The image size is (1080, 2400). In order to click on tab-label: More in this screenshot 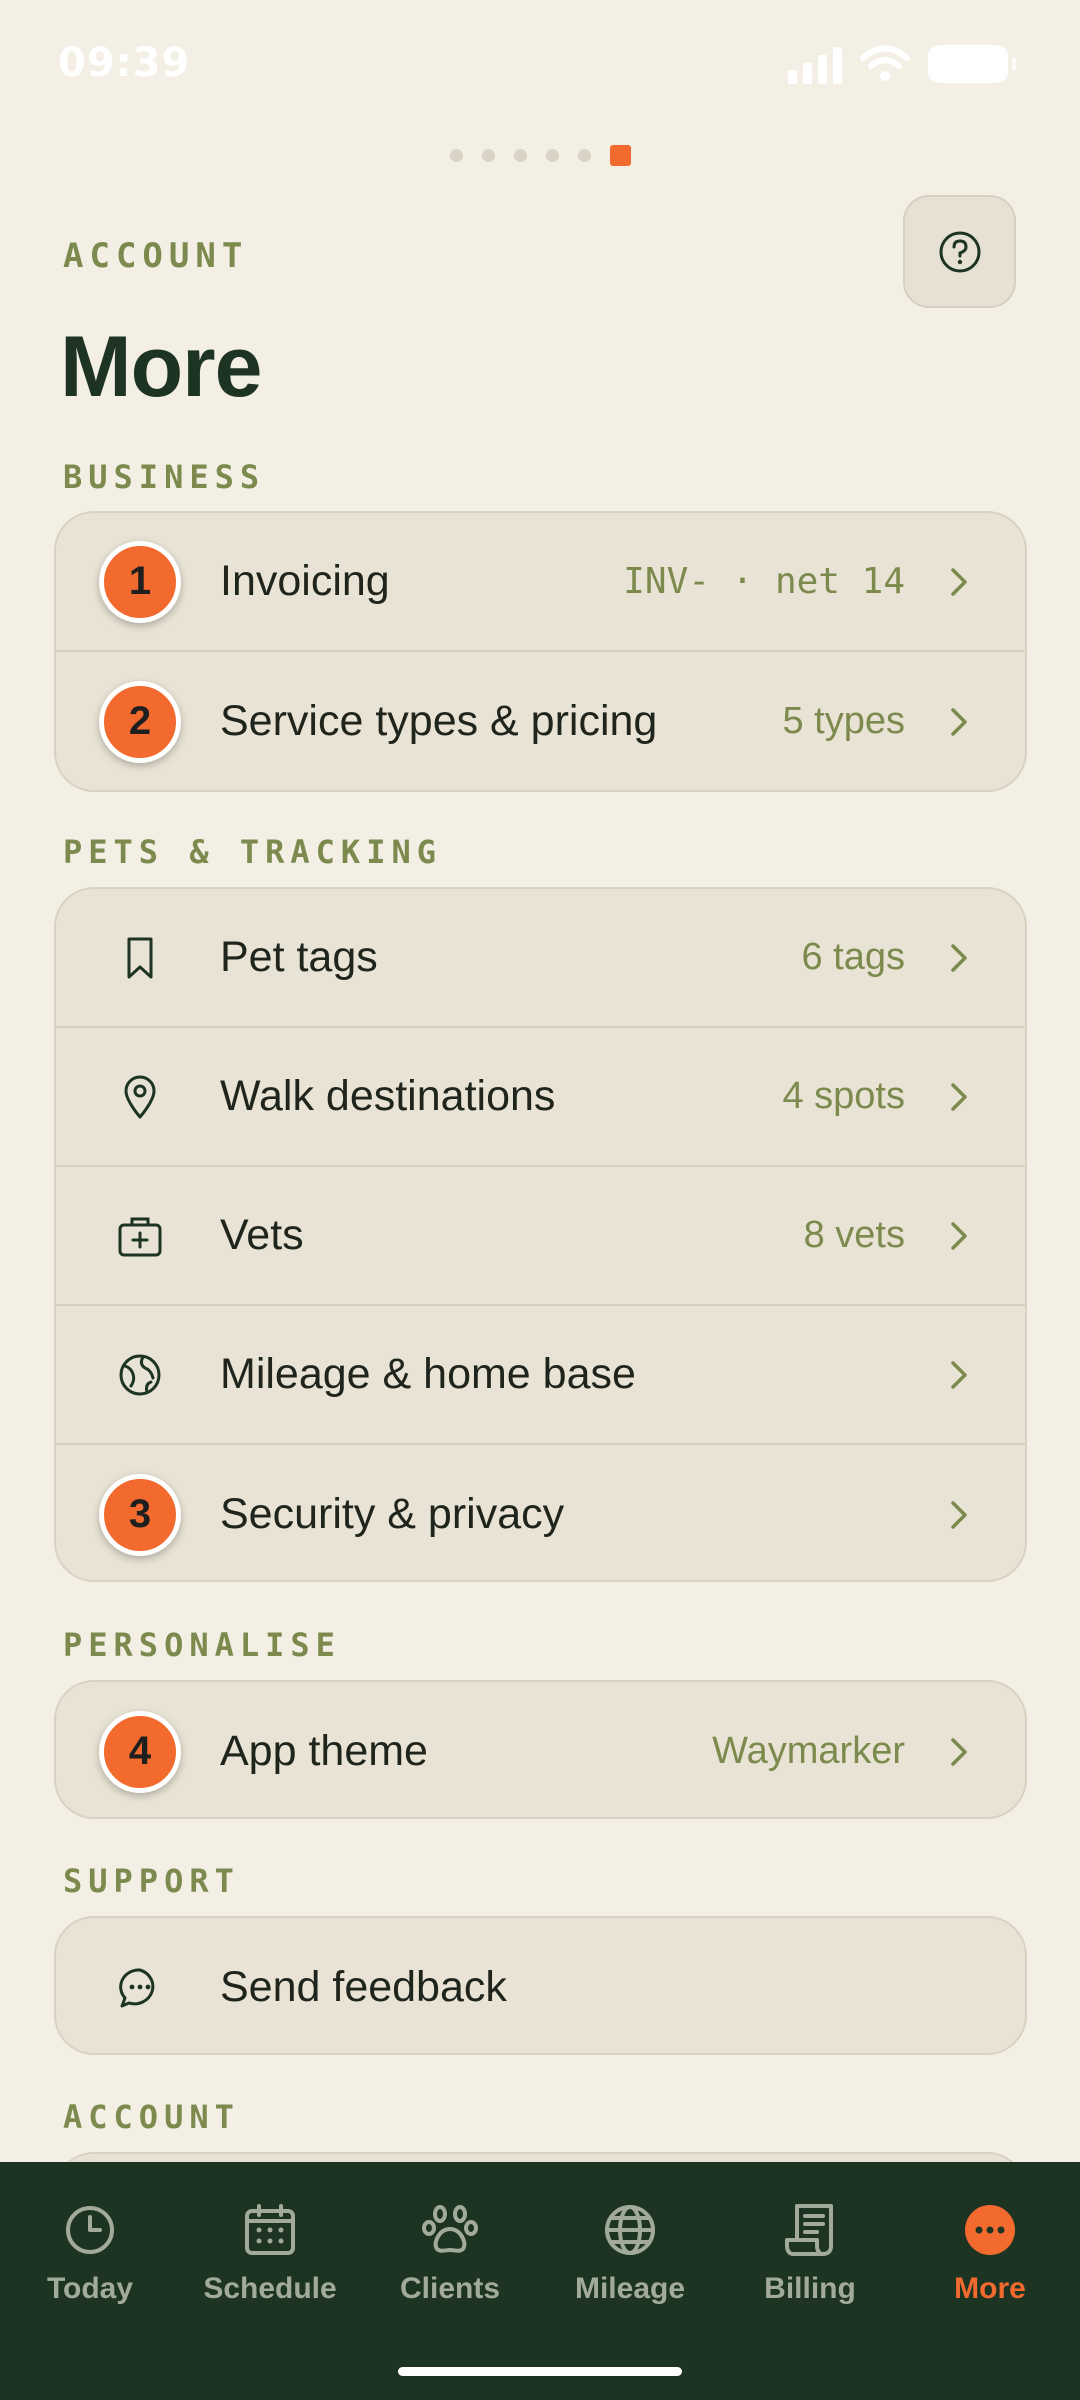, I will do `click(990, 2288)`.